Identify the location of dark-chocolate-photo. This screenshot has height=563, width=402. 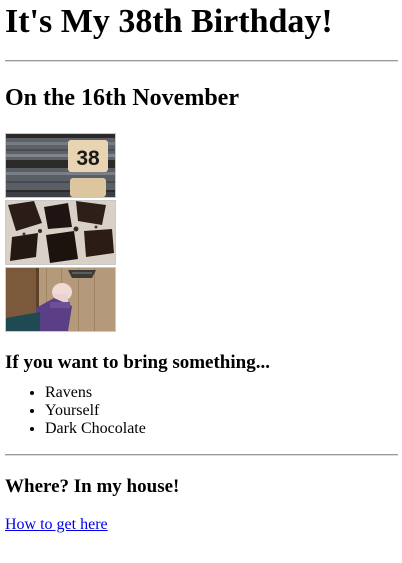
(60, 232).